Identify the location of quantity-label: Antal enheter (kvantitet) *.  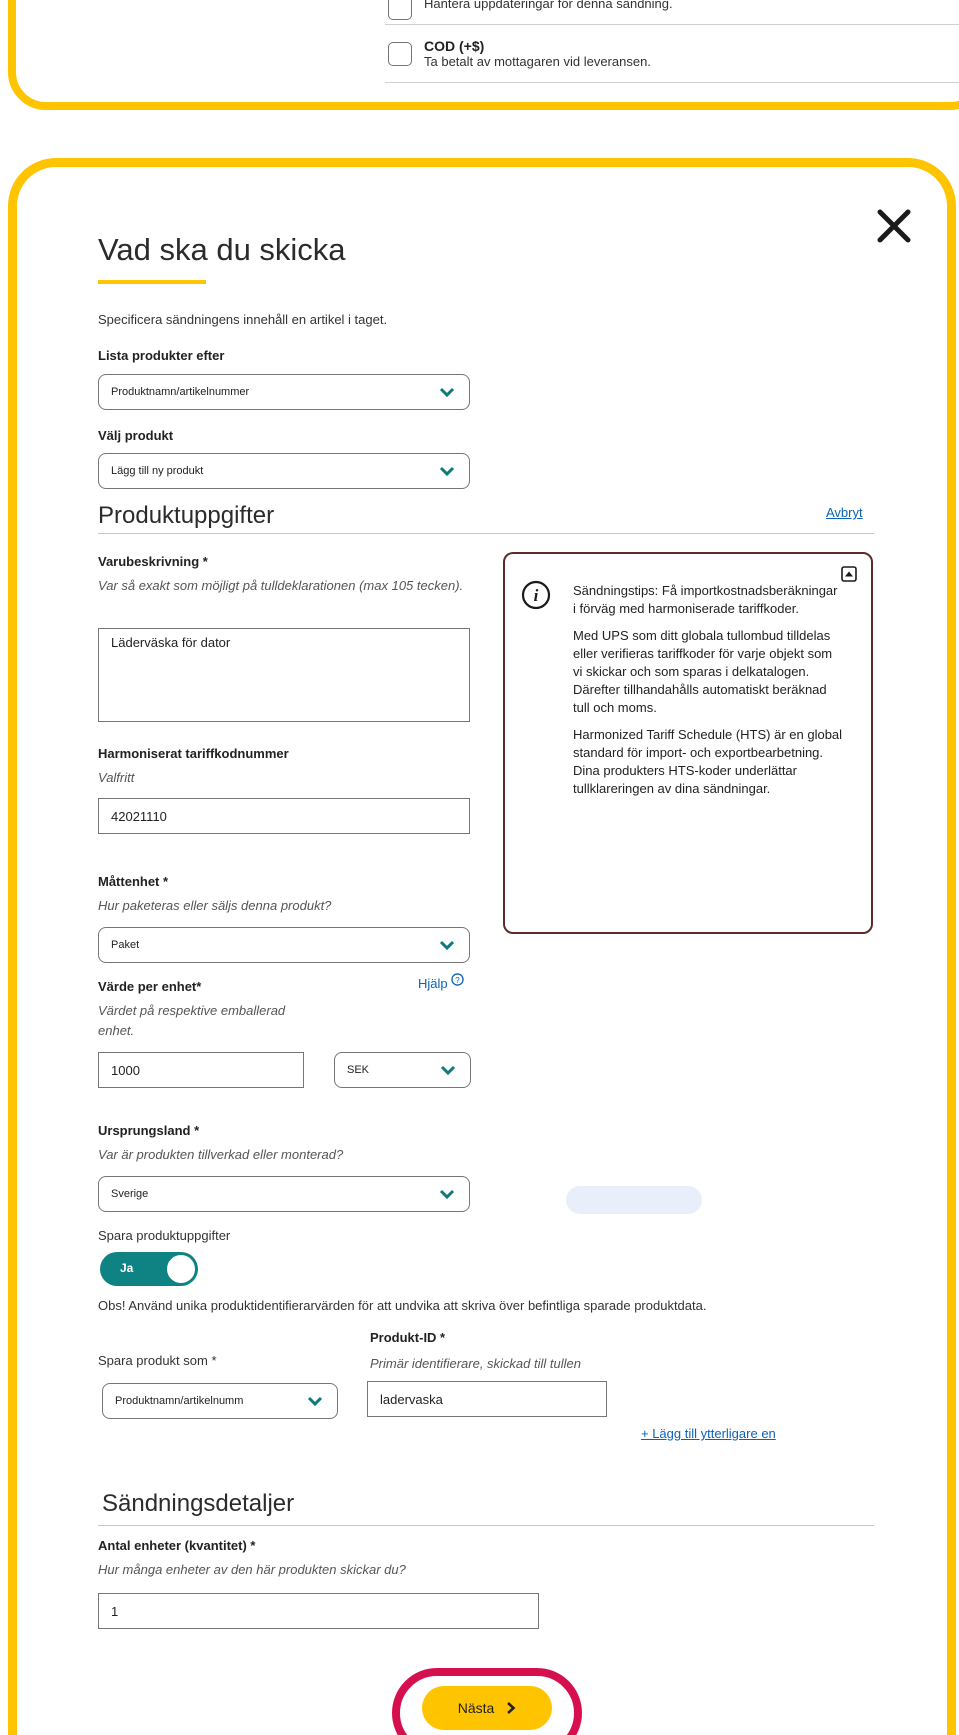
(177, 1545).